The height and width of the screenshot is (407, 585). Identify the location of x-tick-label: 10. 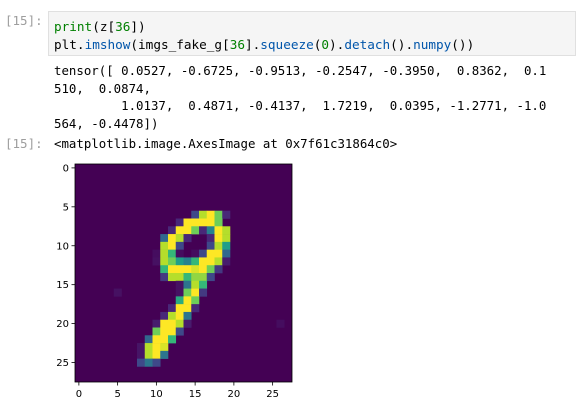
(156, 394).